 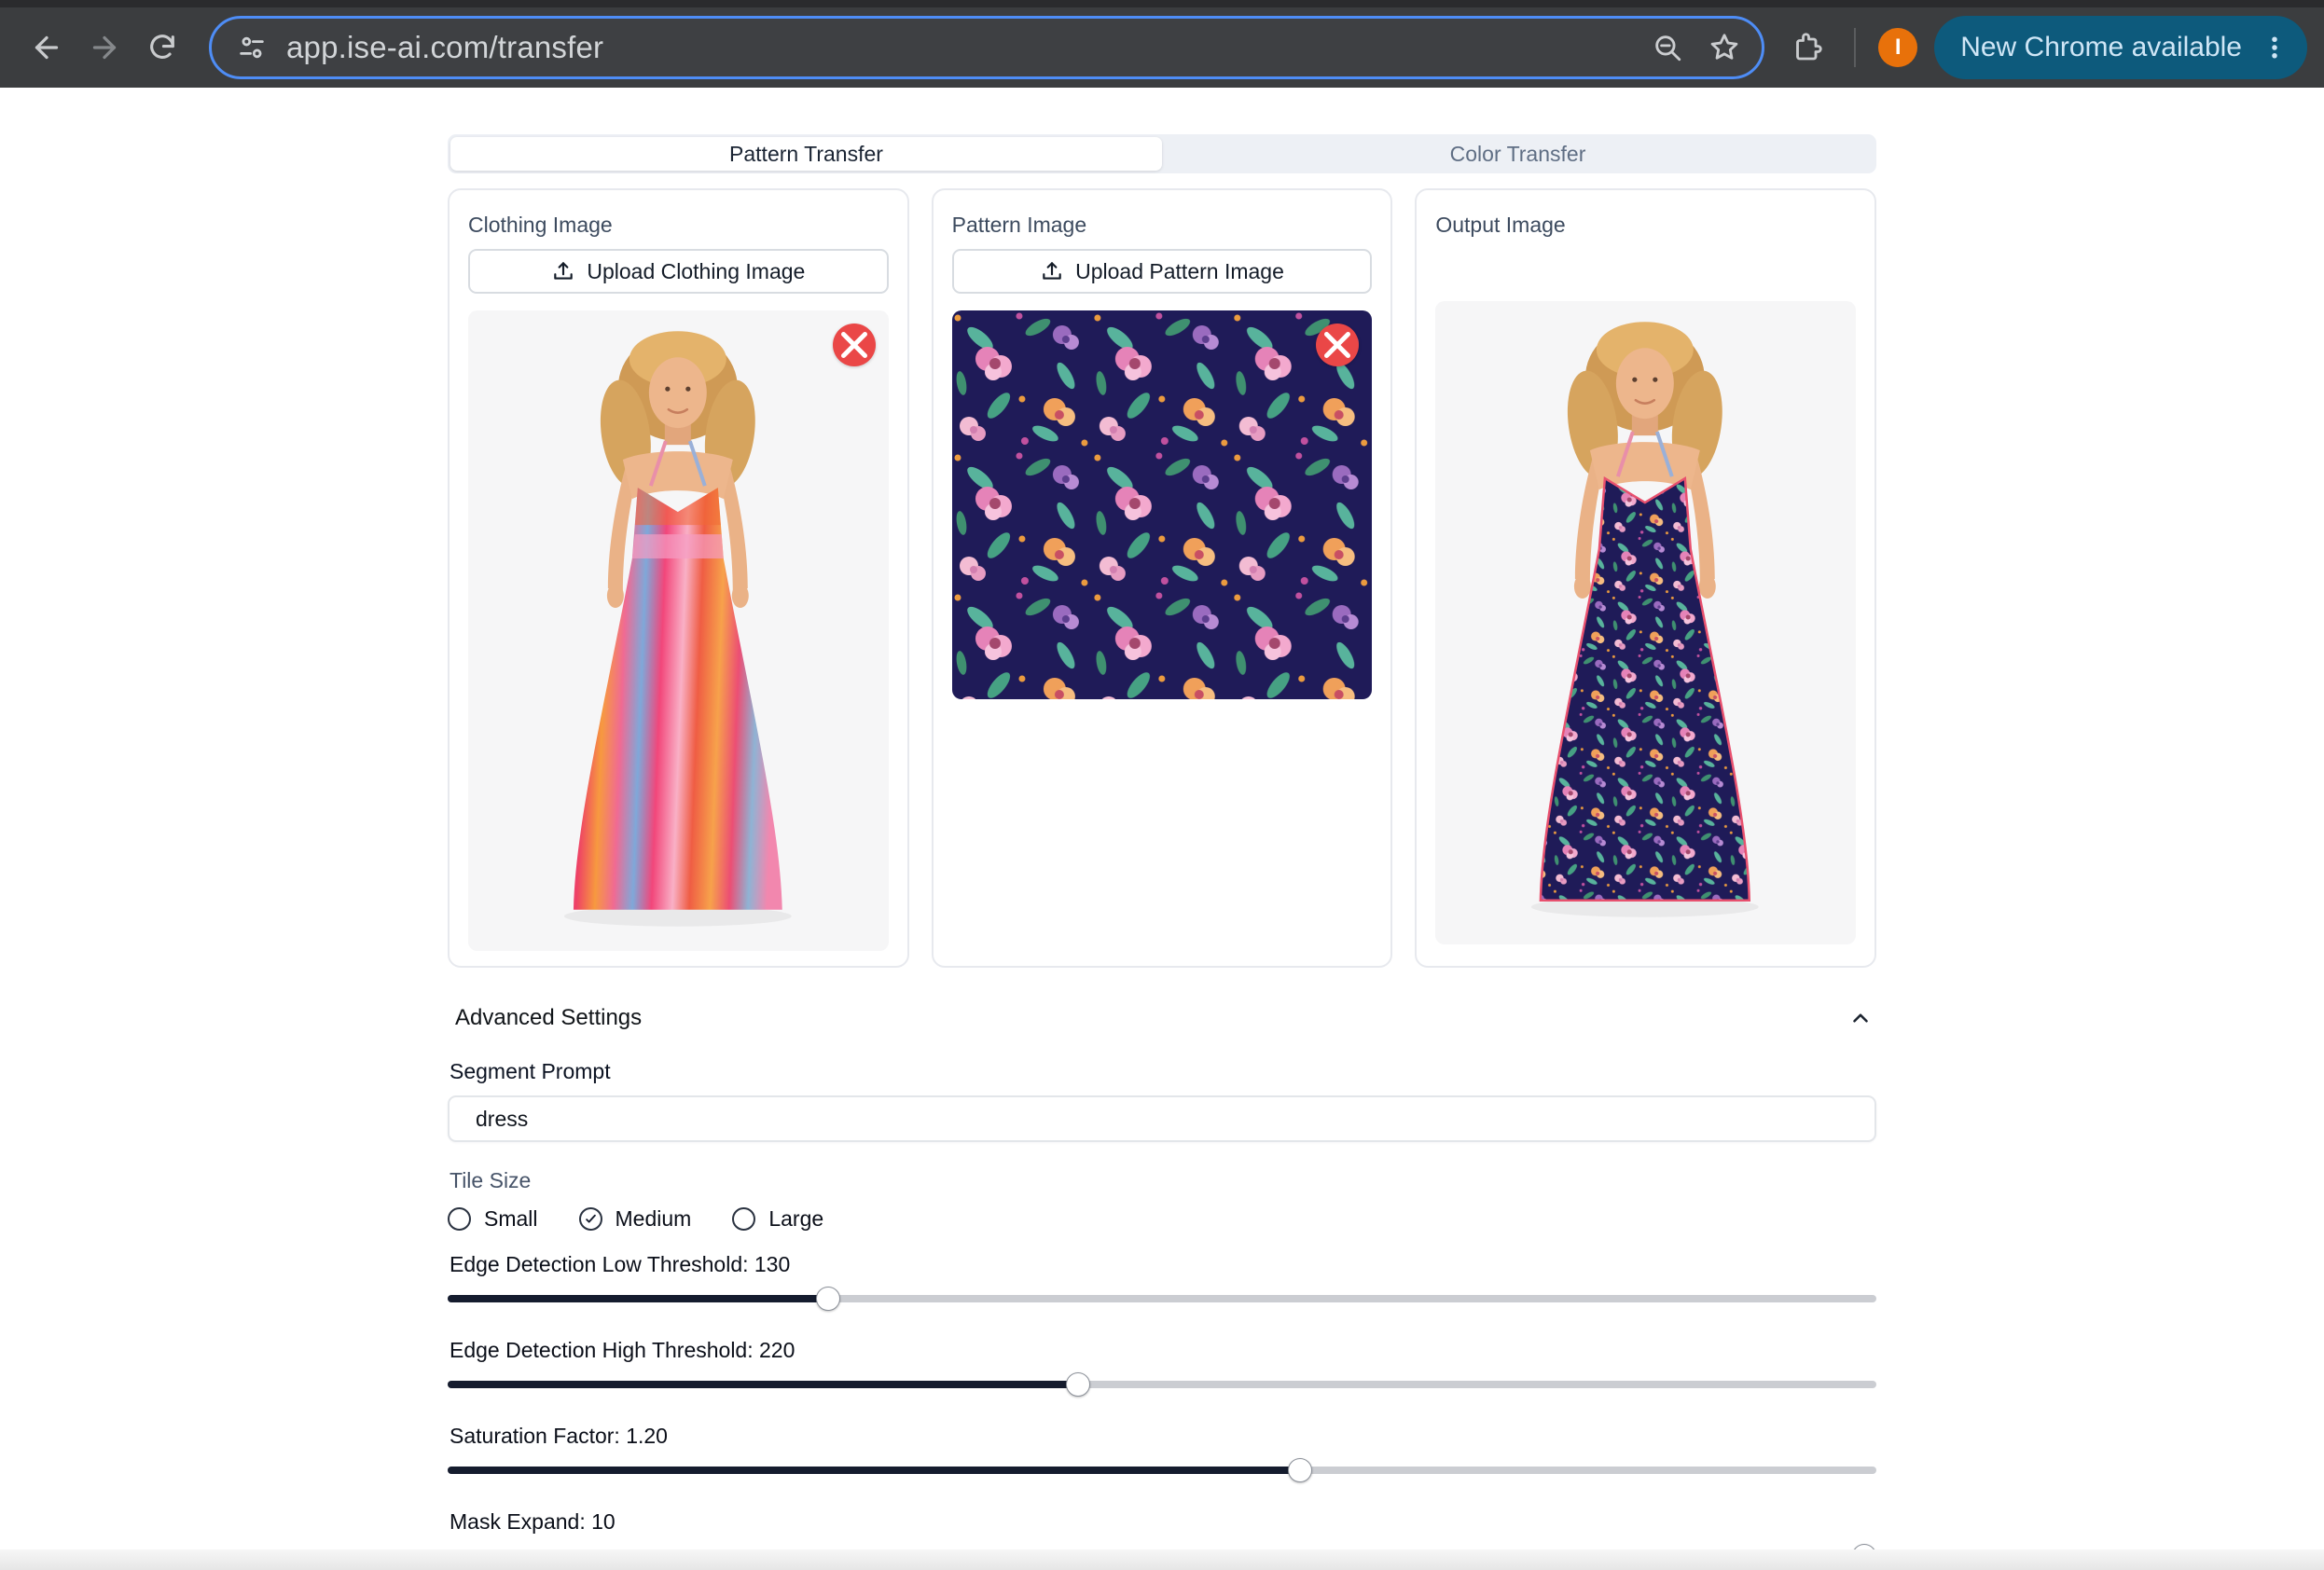 I want to click on tile-size-options: Small Medium Large, so click(x=1162, y=1219).